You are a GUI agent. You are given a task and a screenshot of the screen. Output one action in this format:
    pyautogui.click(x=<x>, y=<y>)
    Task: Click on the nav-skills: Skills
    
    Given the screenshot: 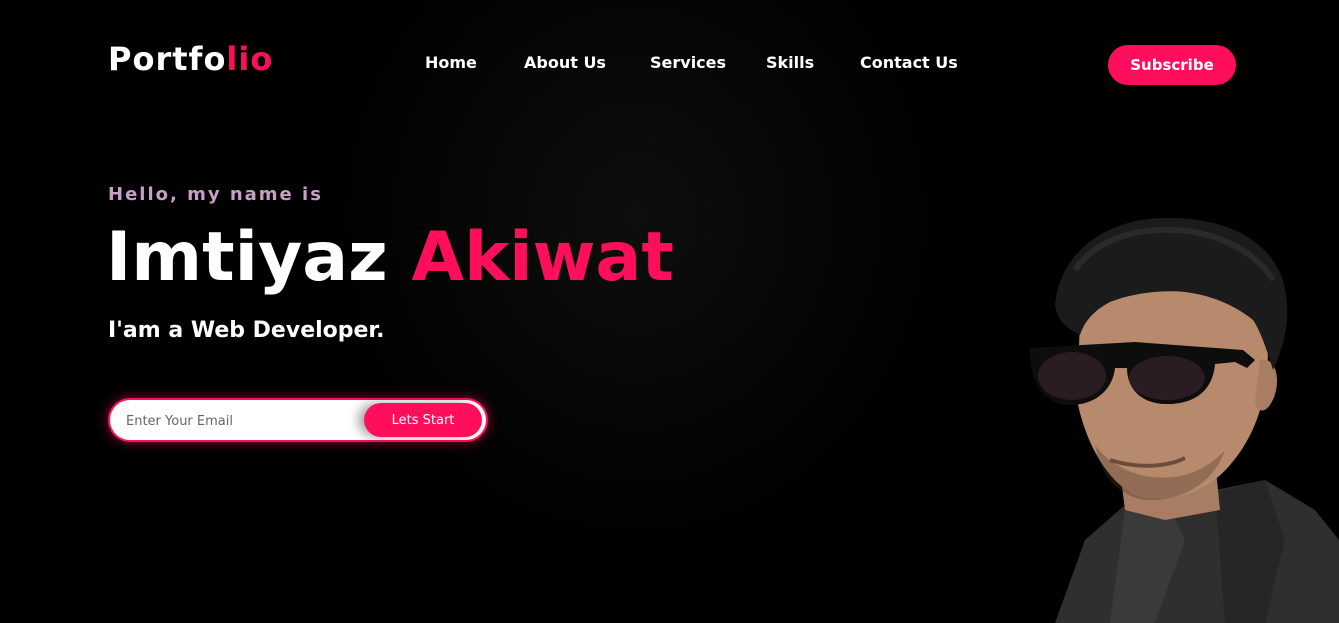 What is the action you would take?
    pyautogui.click(x=790, y=62)
    